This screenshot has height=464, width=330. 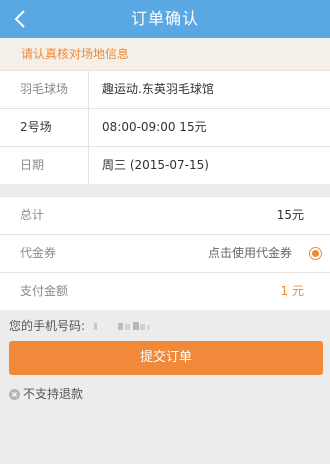 What do you see at coordinates (290, 215) in the screenshot?
I see `total-value: 15元` at bounding box center [290, 215].